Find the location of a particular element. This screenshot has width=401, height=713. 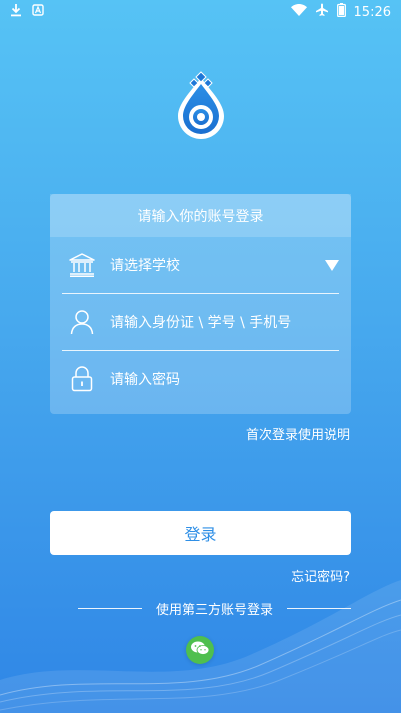

school-select: 请选择学校 is located at coordinates (200, 265).